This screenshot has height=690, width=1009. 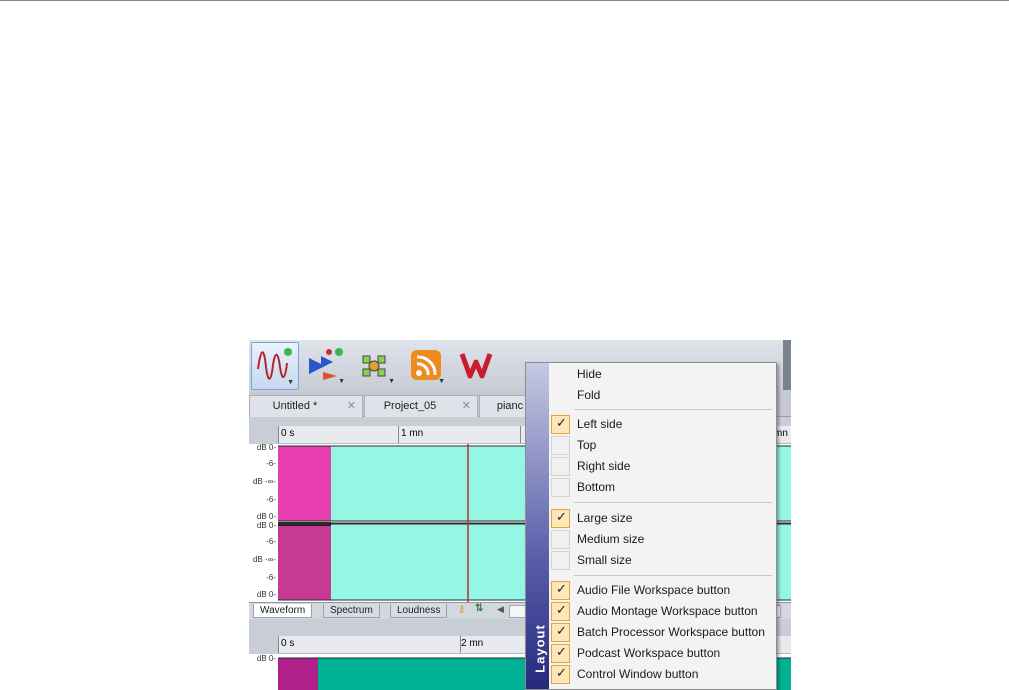 I want to click on tab-spectrum: Spectrum, so click(x=351, y=611).